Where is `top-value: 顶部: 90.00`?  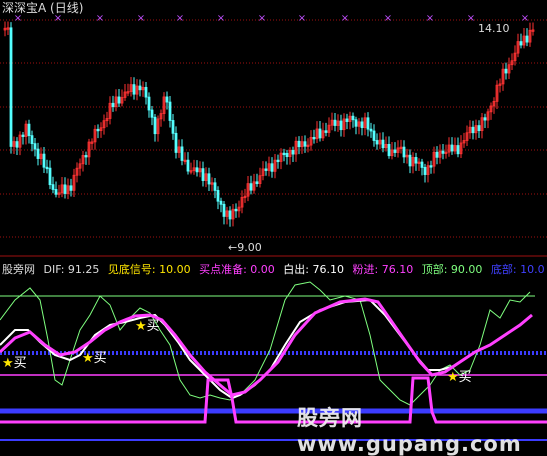
top-value: 顶部: 90.00 is located at coordinates (452, 269).